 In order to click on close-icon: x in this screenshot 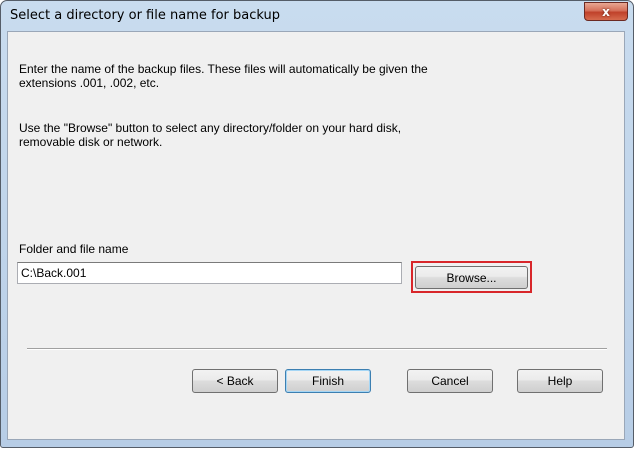, I will do `click(606, 11)`.